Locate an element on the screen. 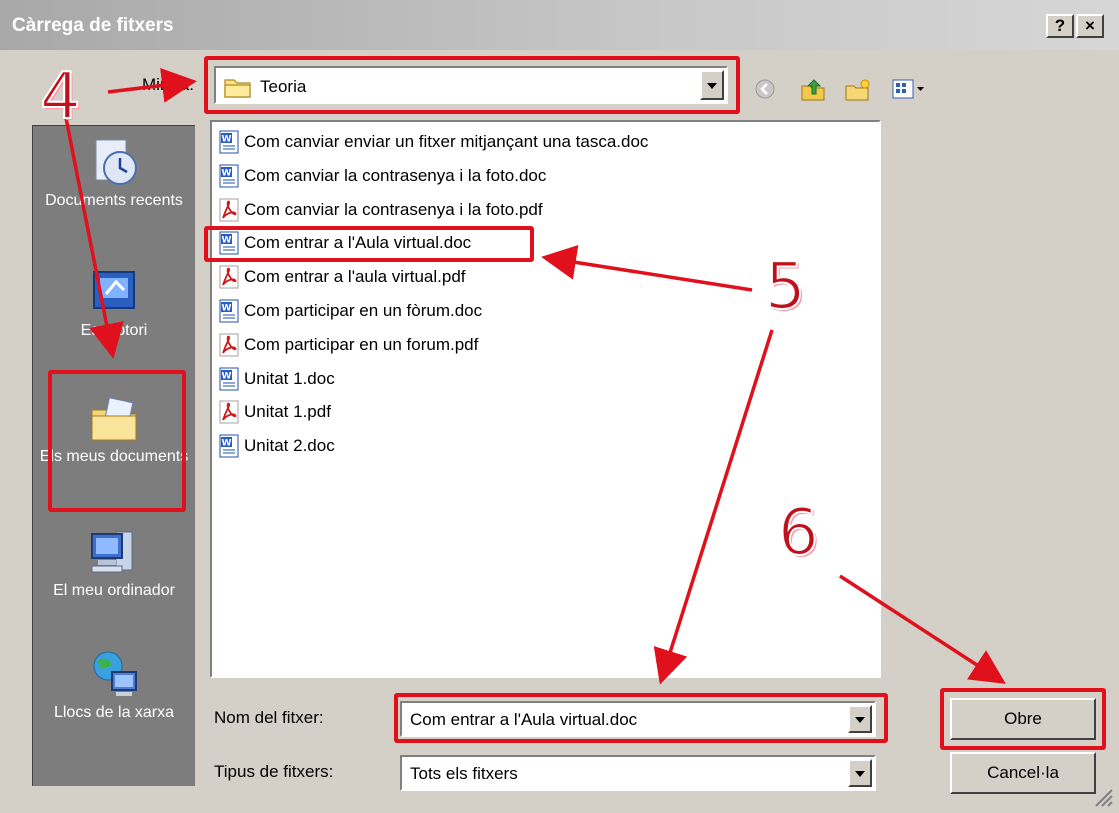  step-number-5: 5 is located at coordinates (785, 287).